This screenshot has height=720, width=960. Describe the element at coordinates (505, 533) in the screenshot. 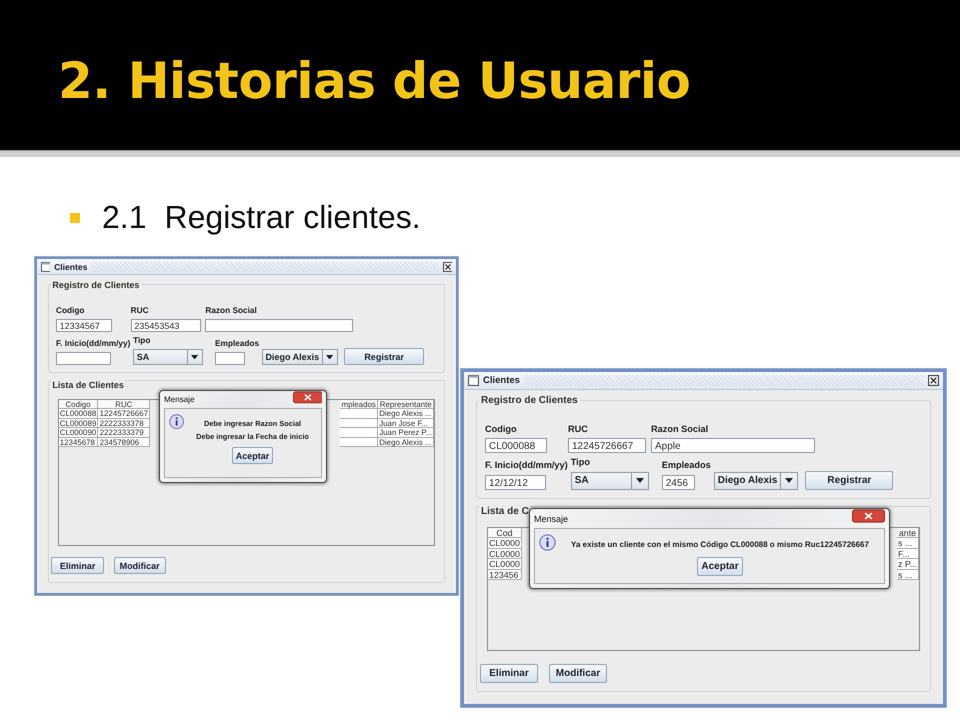

I see `column-header: Cod` at that location.